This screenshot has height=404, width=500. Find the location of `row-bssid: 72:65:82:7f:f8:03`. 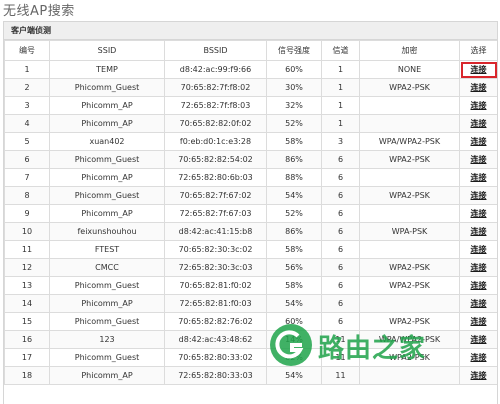

row-bssid: 72:65:82:7f:f8:03 is located at coordinates (215, 105).